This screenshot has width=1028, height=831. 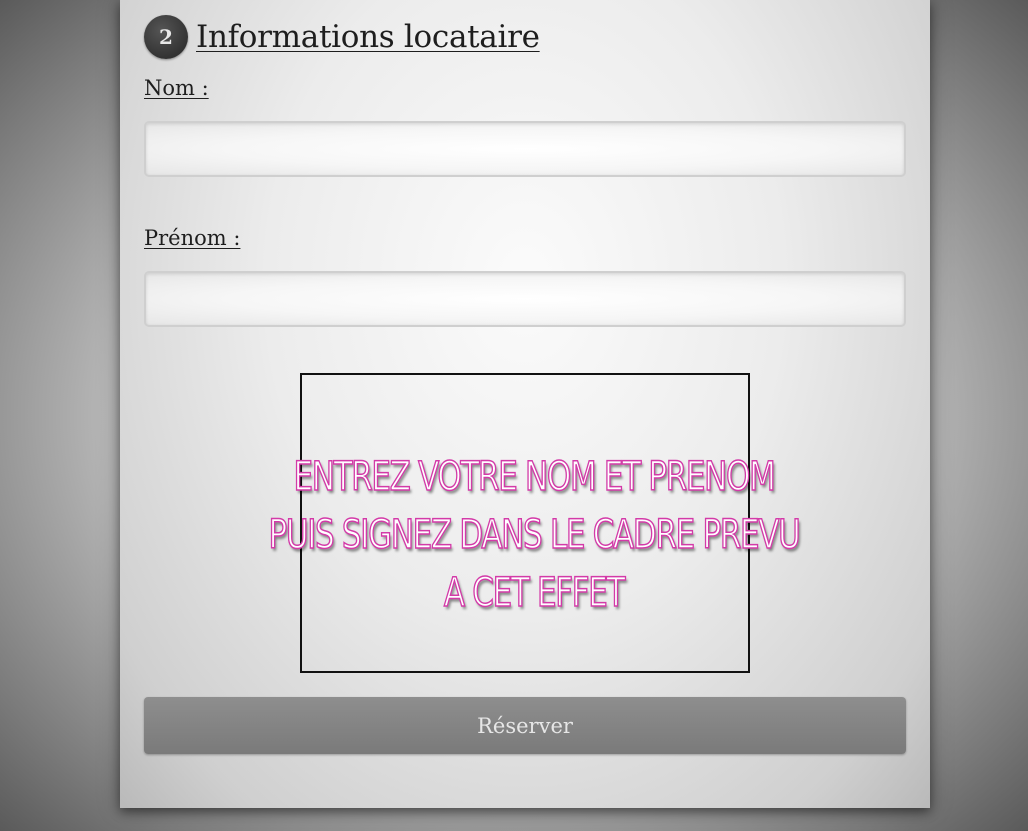 I want to click on nom-label: Nom :, so click(x=176, y=88).